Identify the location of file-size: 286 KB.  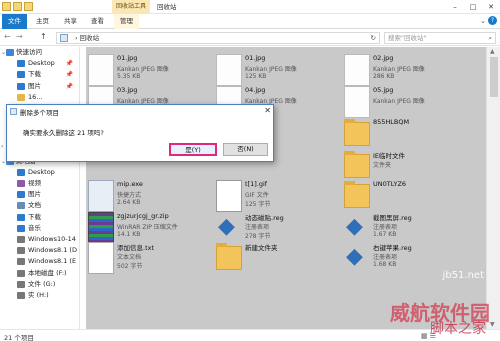
(384, 76).